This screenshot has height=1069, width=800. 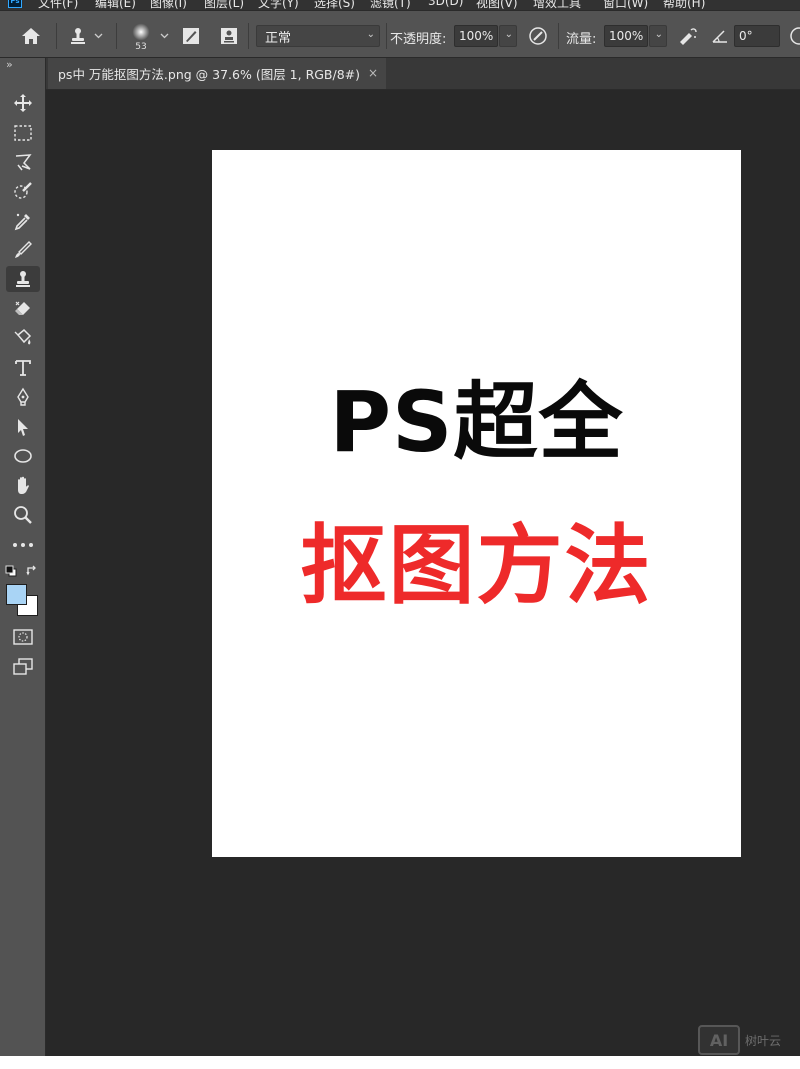 I want to click on rectangular-marquee-tool, so click(x=23, y=133).